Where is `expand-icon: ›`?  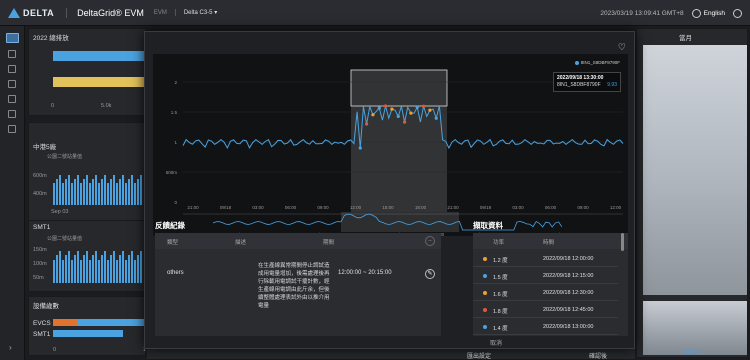 expand-icon: › is located at coordinates (10, 347).